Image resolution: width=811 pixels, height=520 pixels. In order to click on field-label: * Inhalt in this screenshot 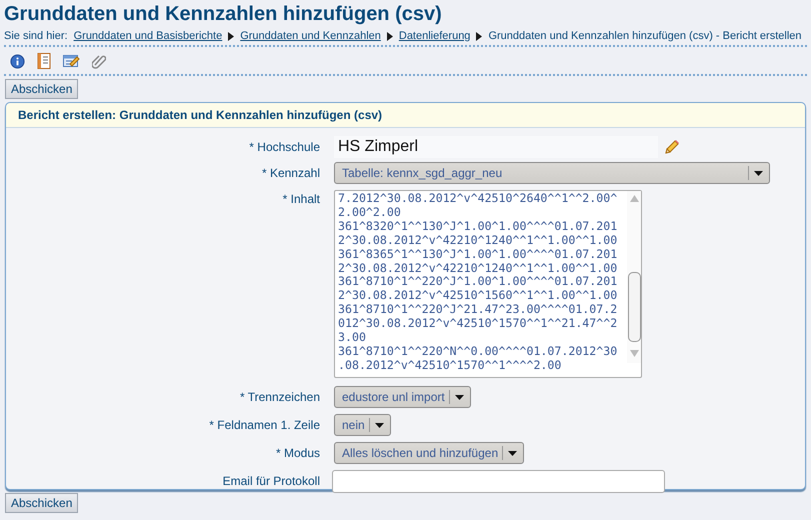, I will do `click(301, 199)`.